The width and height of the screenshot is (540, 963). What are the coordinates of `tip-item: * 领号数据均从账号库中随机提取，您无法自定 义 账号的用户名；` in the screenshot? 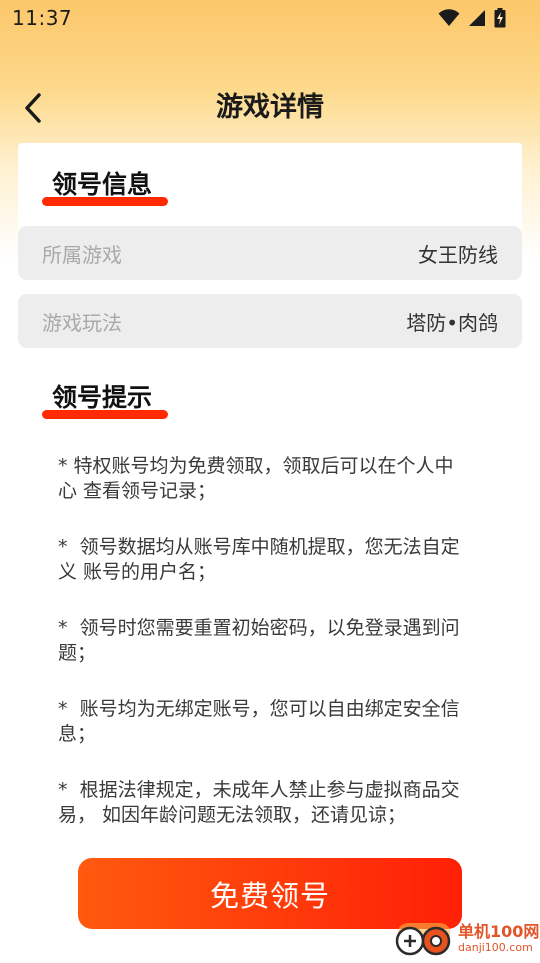 It's located at (259, 559).